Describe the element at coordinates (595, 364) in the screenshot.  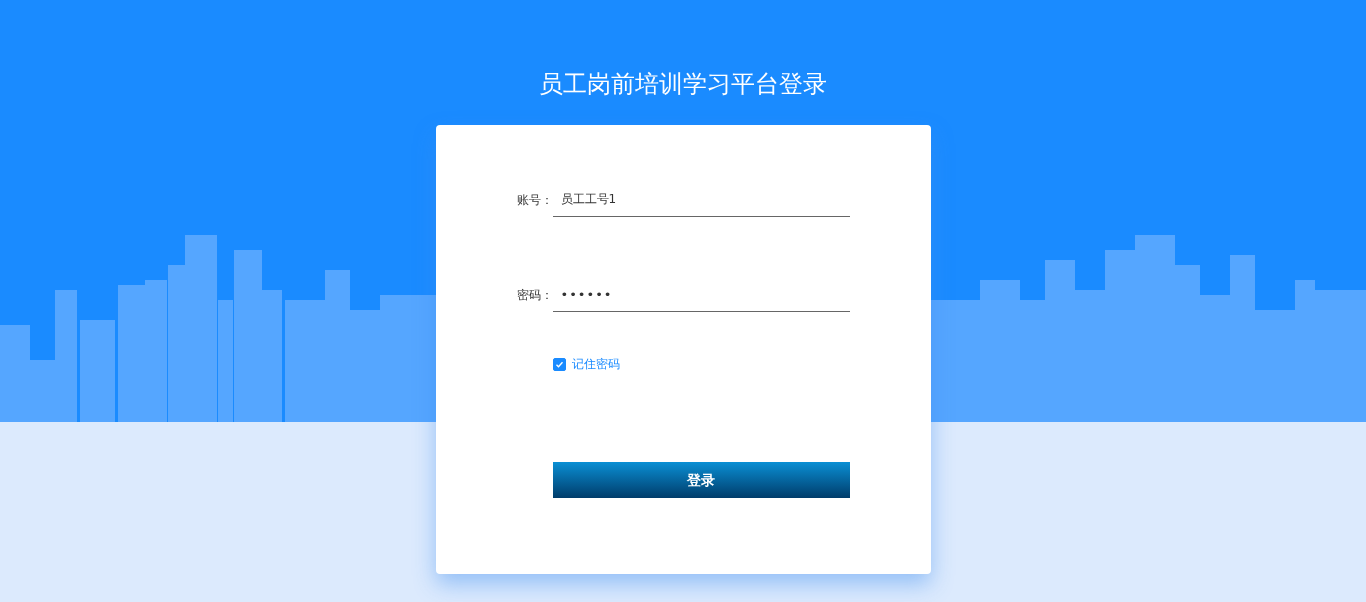
I see `remember-label: 记住密码` at that location.